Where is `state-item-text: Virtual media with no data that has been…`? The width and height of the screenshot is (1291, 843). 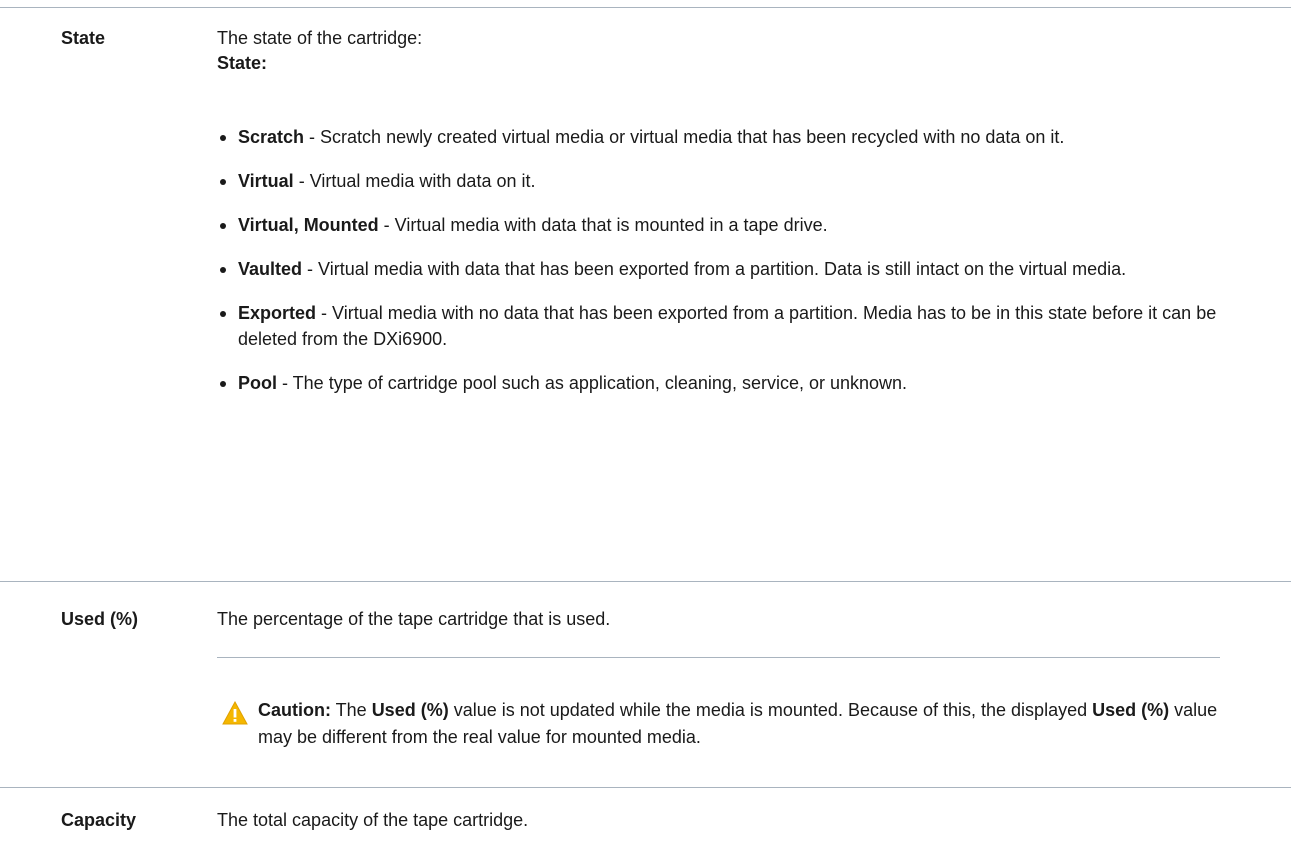 state-item-text: Virtual media with no data that has been… is located at coordinates (727, 326).